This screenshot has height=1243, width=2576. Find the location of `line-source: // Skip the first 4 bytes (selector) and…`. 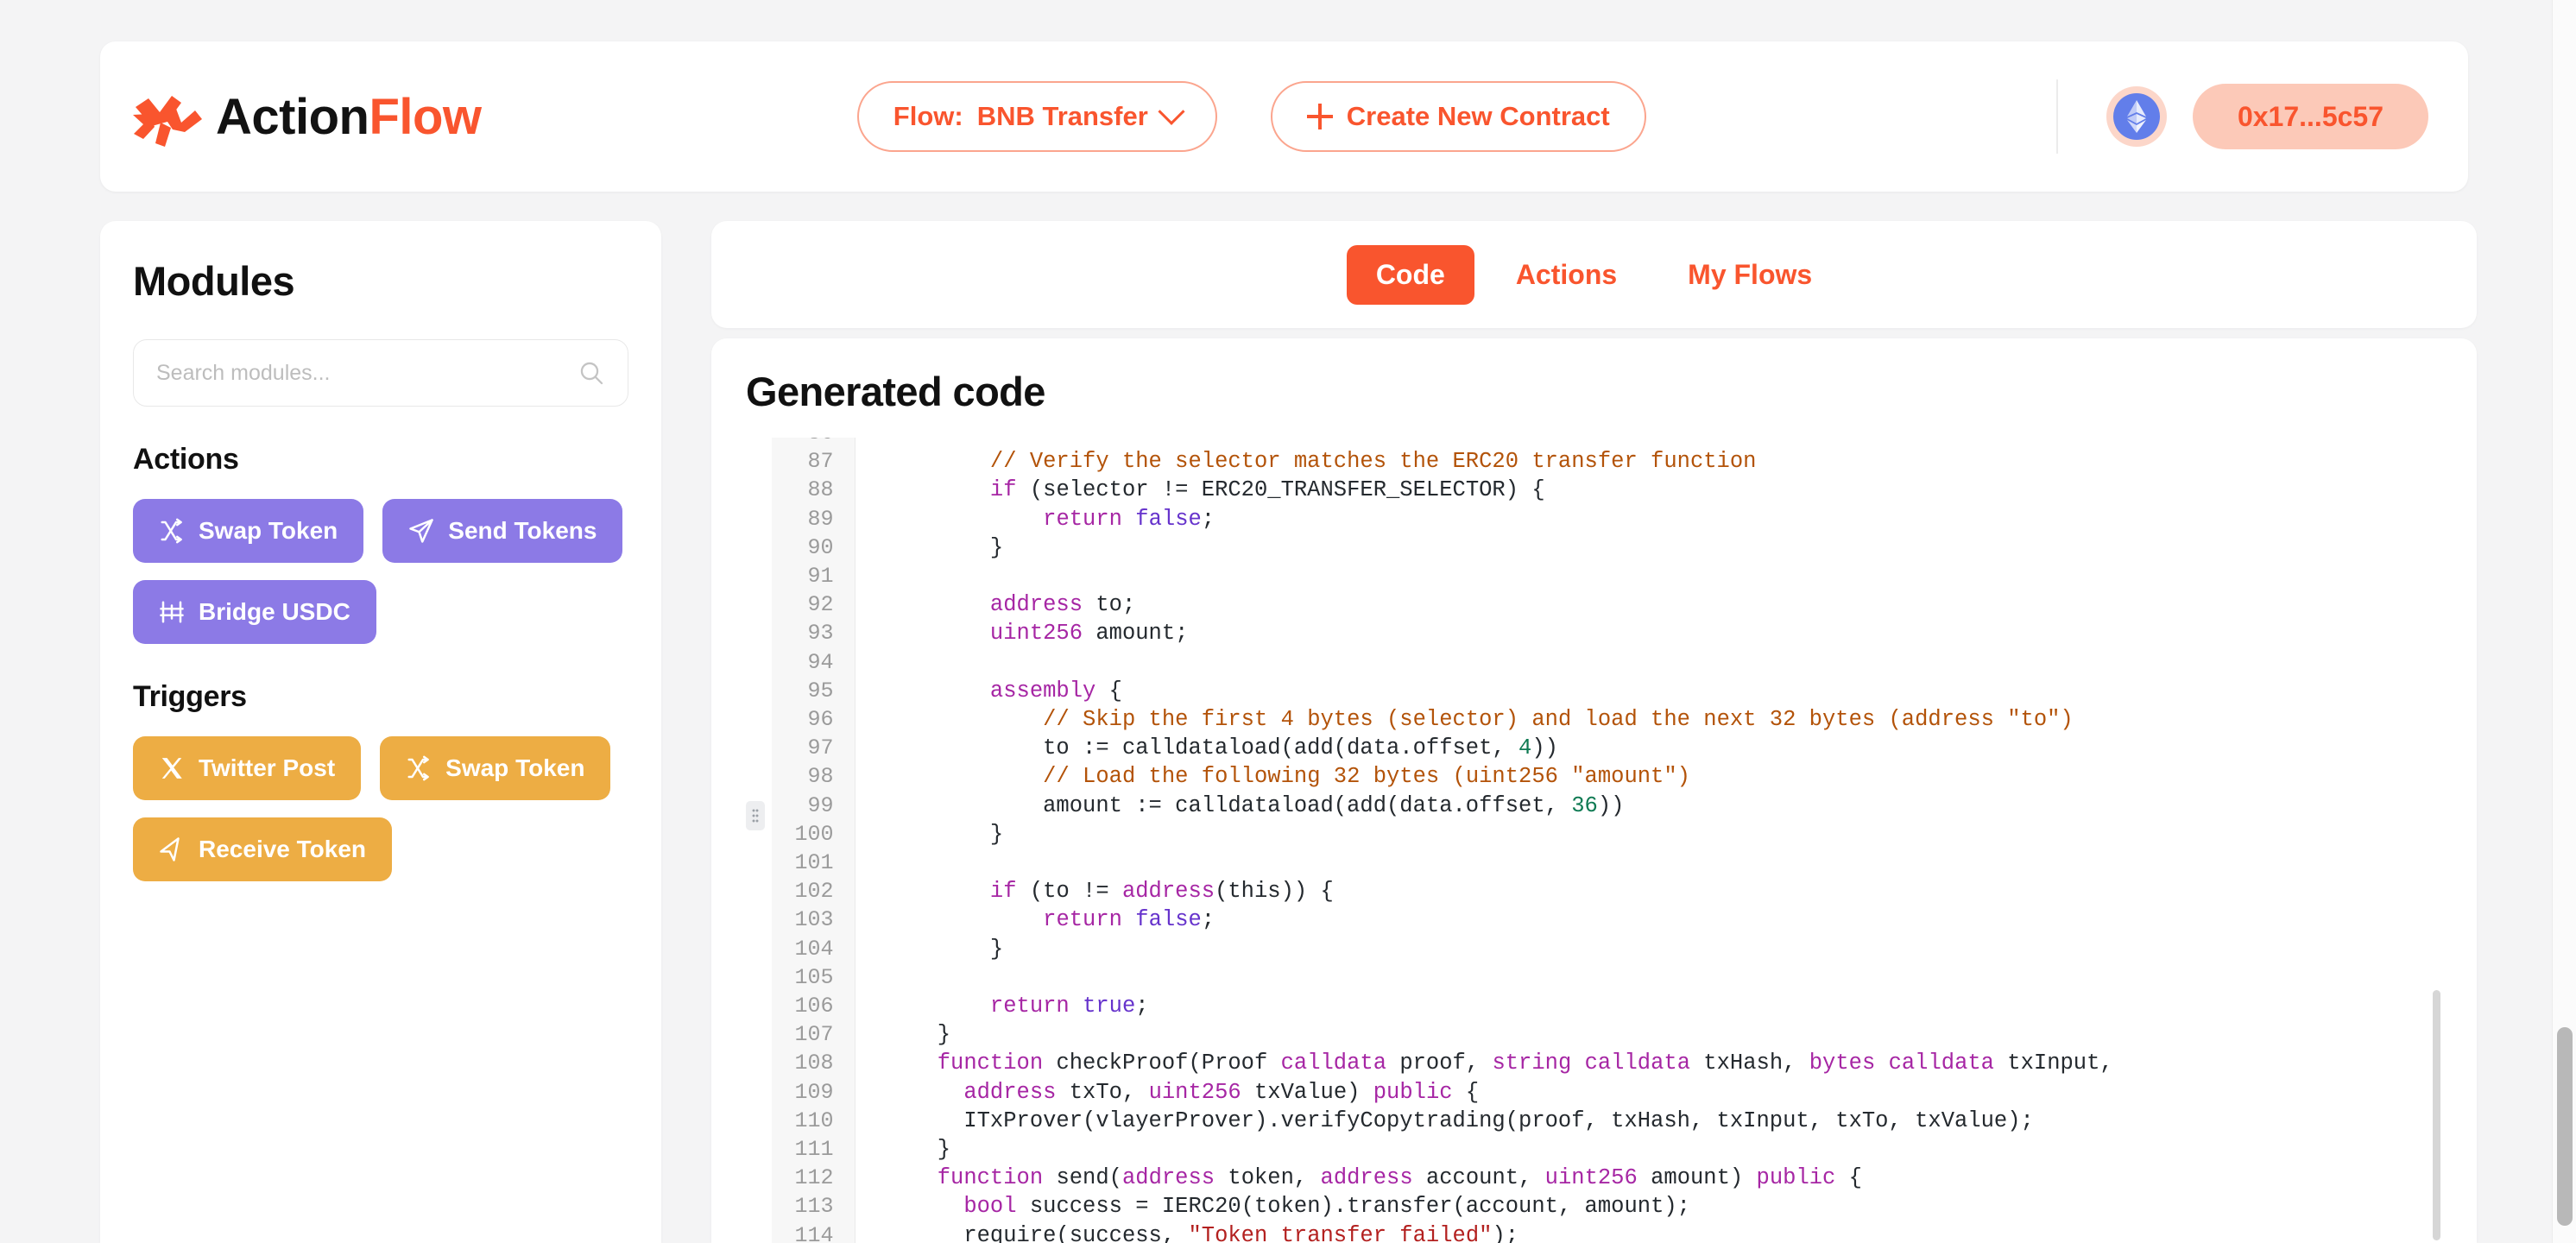

line-source: // Skip the first 4 bytes (selector) and… is located at coordinates (1484, 720).